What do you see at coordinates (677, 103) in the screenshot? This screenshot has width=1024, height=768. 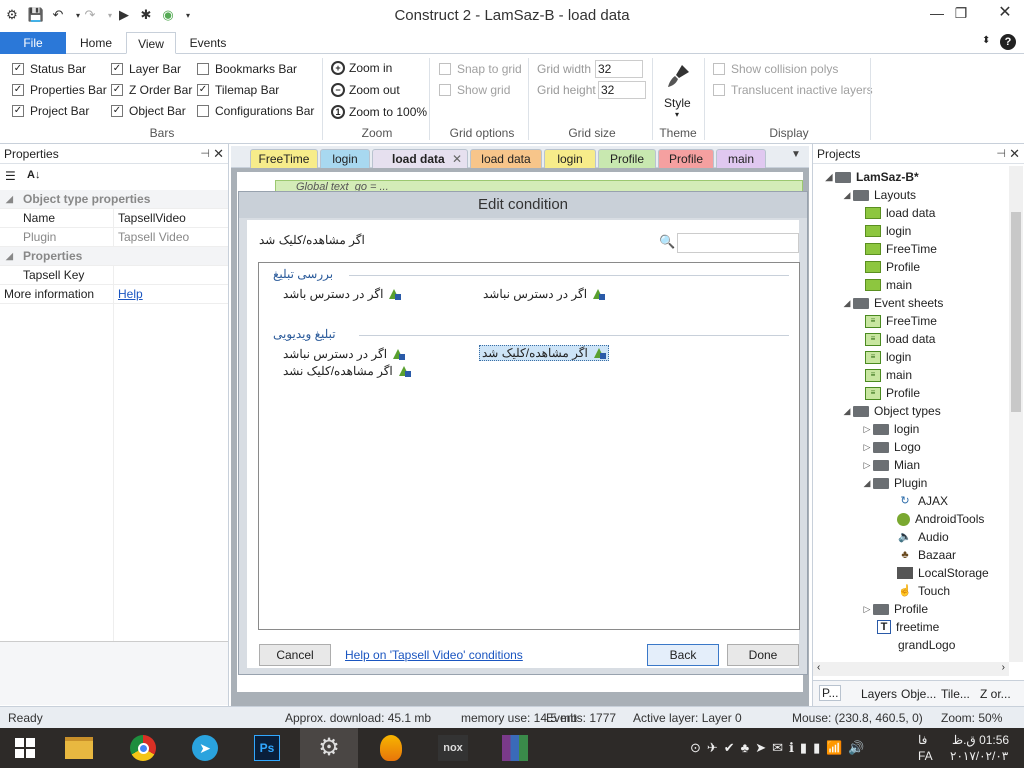 I see `style-button: Style` at bounding box center [677, 103].